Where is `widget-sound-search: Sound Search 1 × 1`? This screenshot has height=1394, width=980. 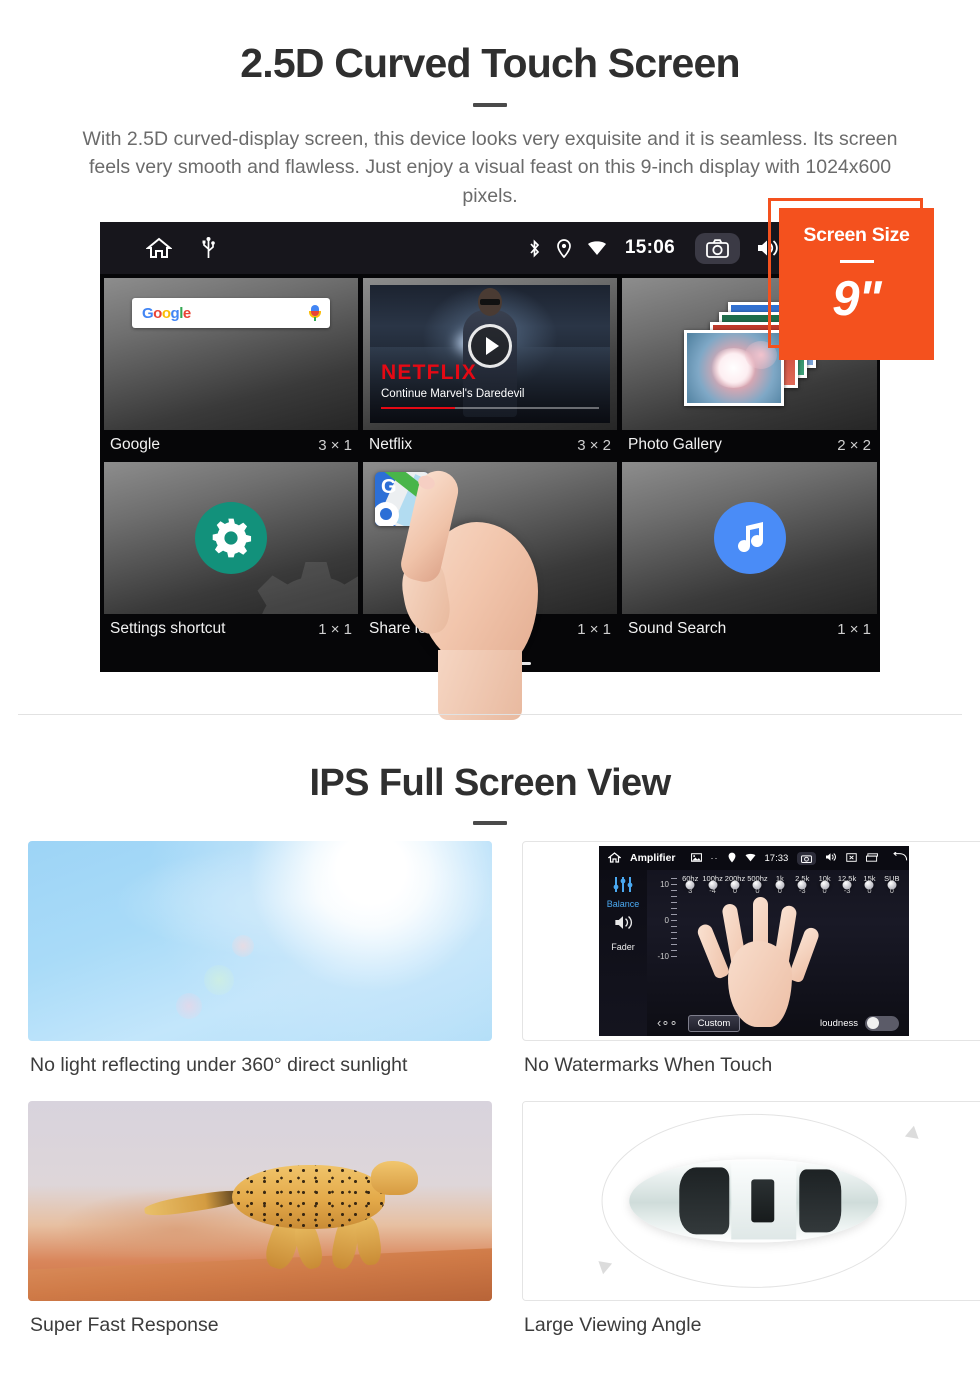 widget-sound-search: Sound Search 1 × 1 is located at coordinates (749, 554).